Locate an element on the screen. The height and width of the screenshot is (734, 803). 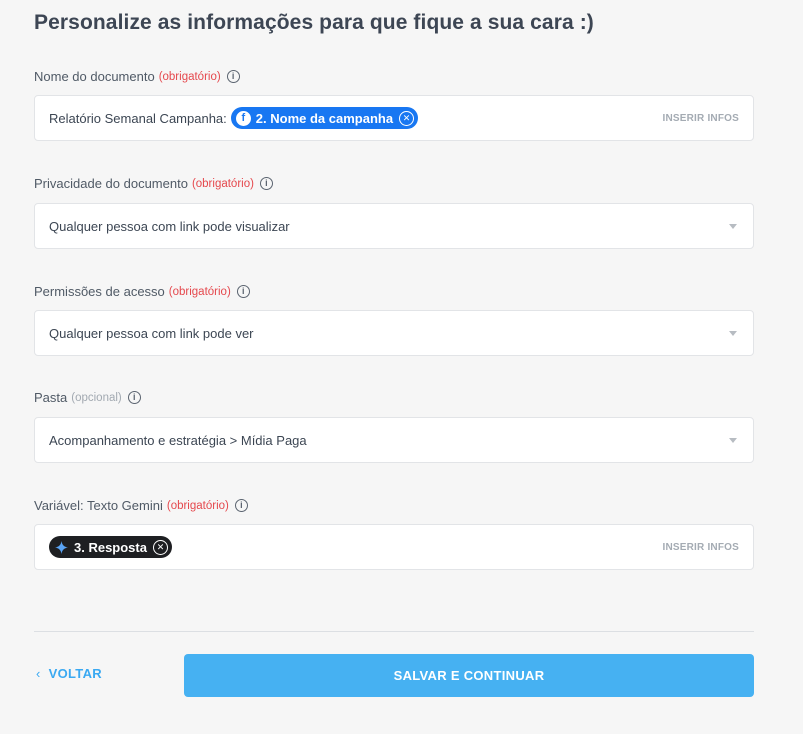
field-label-permissoes: Permissões de acesso (obrigatório) i is located at coordinates (142, 291).